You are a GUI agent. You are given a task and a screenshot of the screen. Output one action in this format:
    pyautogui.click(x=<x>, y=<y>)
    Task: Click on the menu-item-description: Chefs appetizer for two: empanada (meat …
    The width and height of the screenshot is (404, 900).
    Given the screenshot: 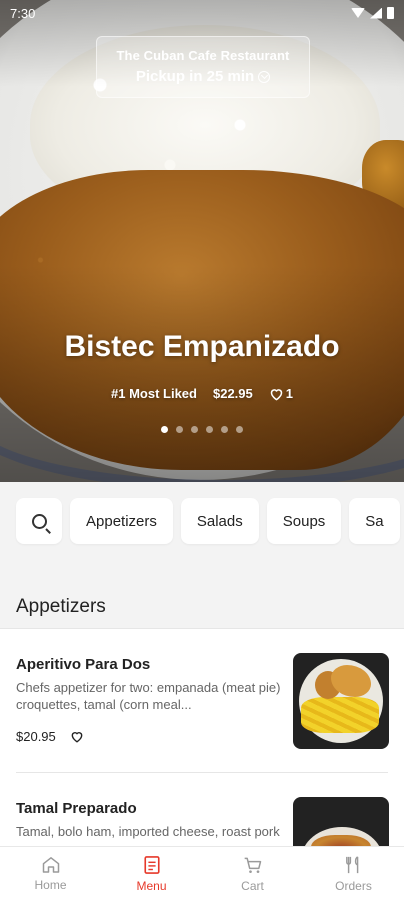 What is the action you would take?
    pyautogui.click(x=148, y=696)
    